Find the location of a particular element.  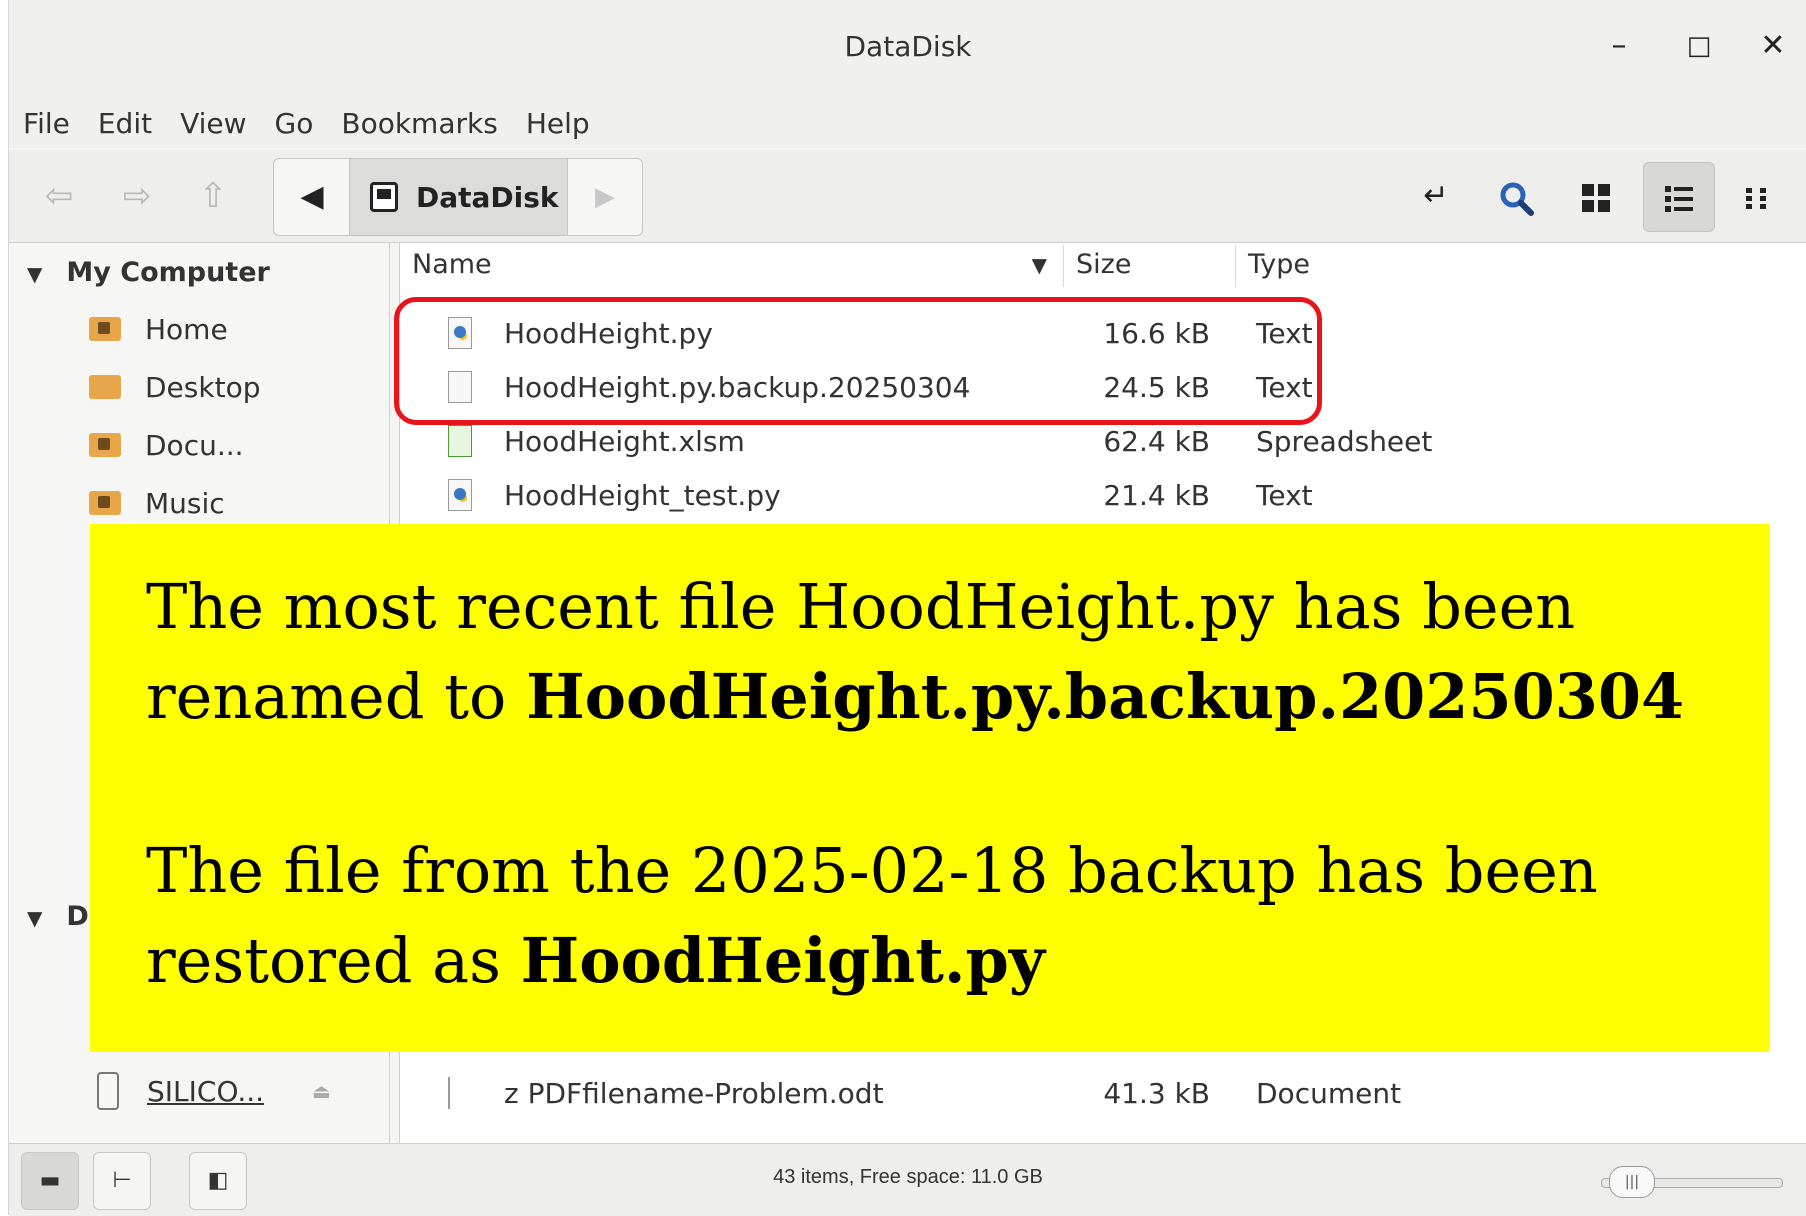

documents-folder-icon is located at coordinates (105, 445).